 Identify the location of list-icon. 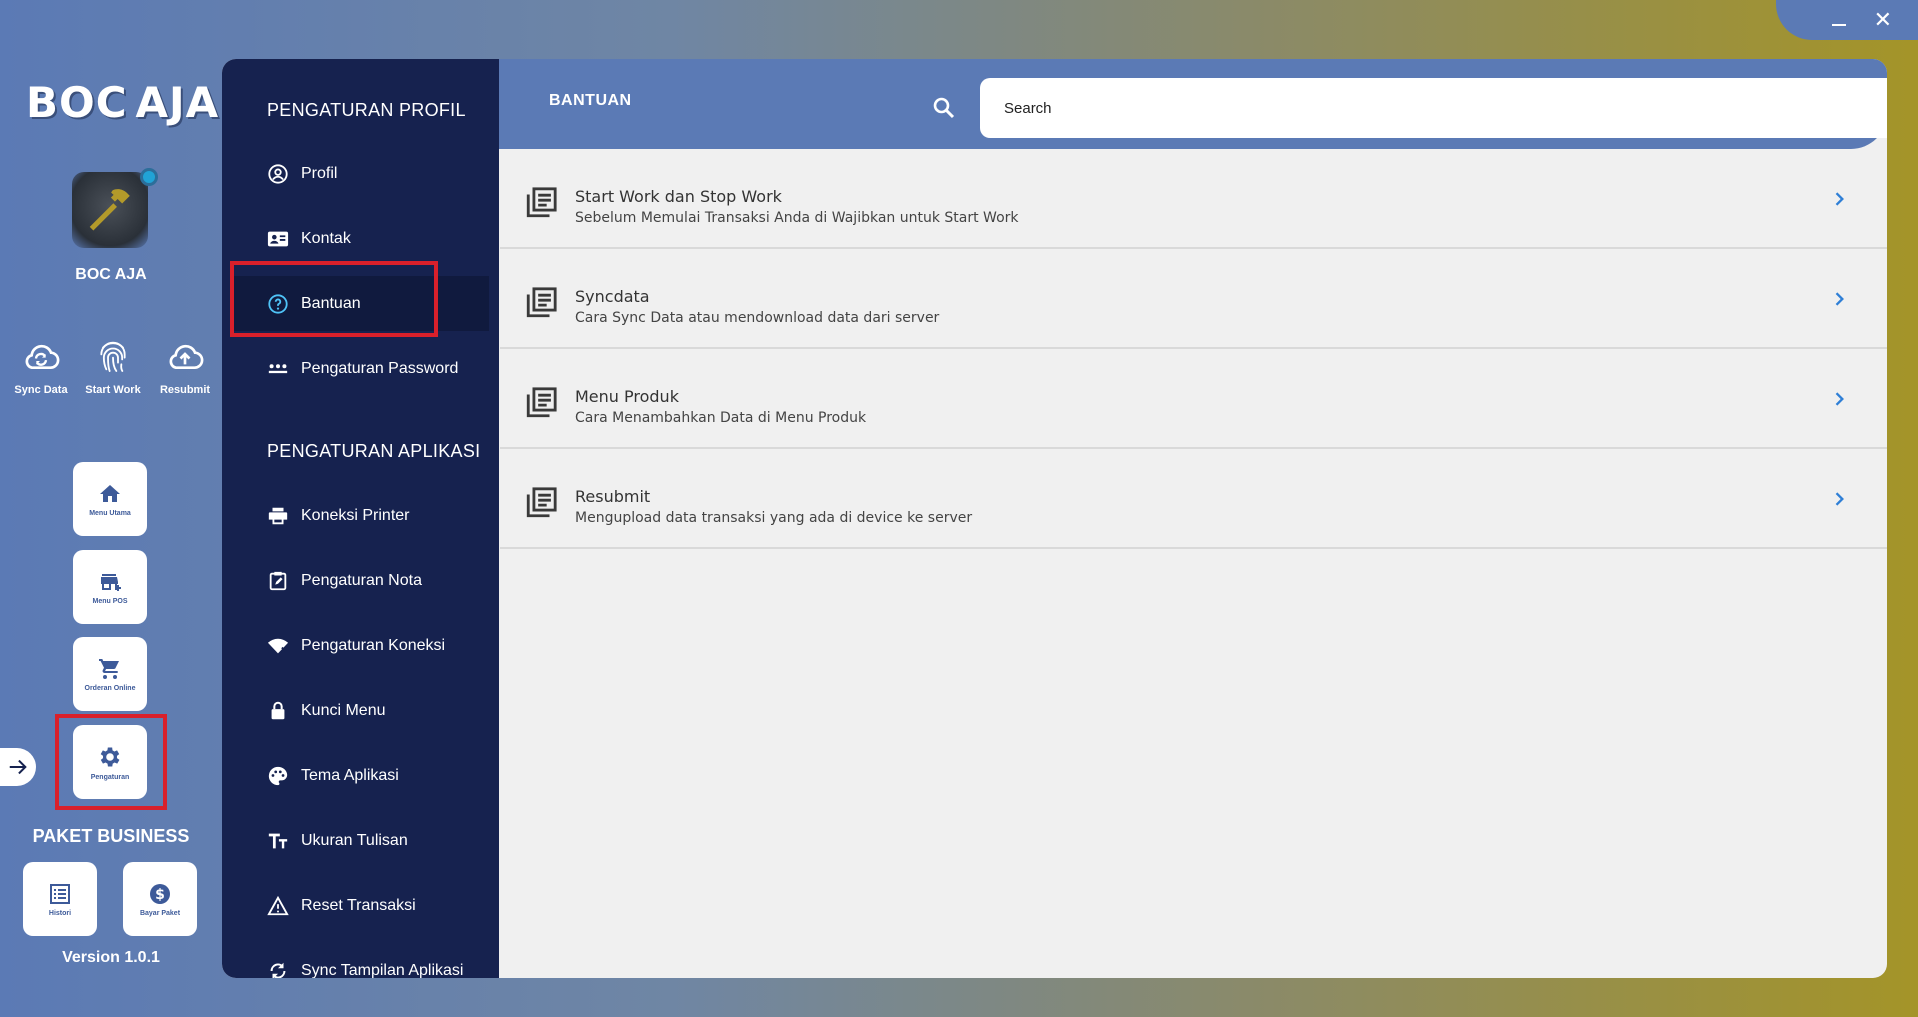
(60, 893).